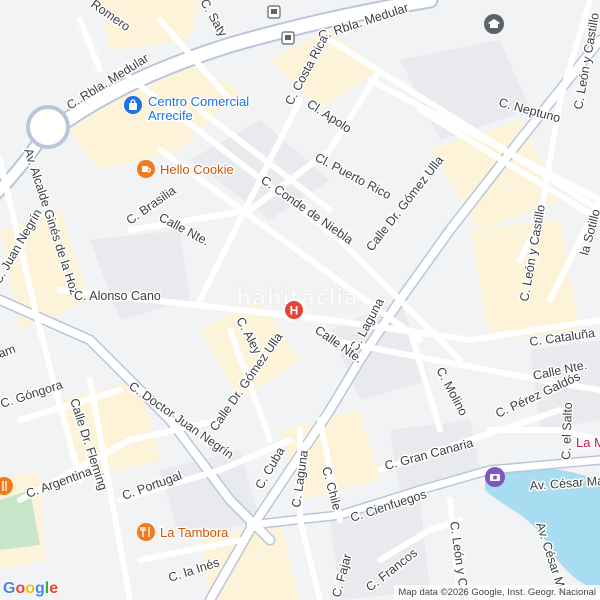 The image size is (600, 600). Describe the element at coordinates (117, 296) in the screenshot. I see `street-label-alonso-cano: C. Alonso Cano` at that location.